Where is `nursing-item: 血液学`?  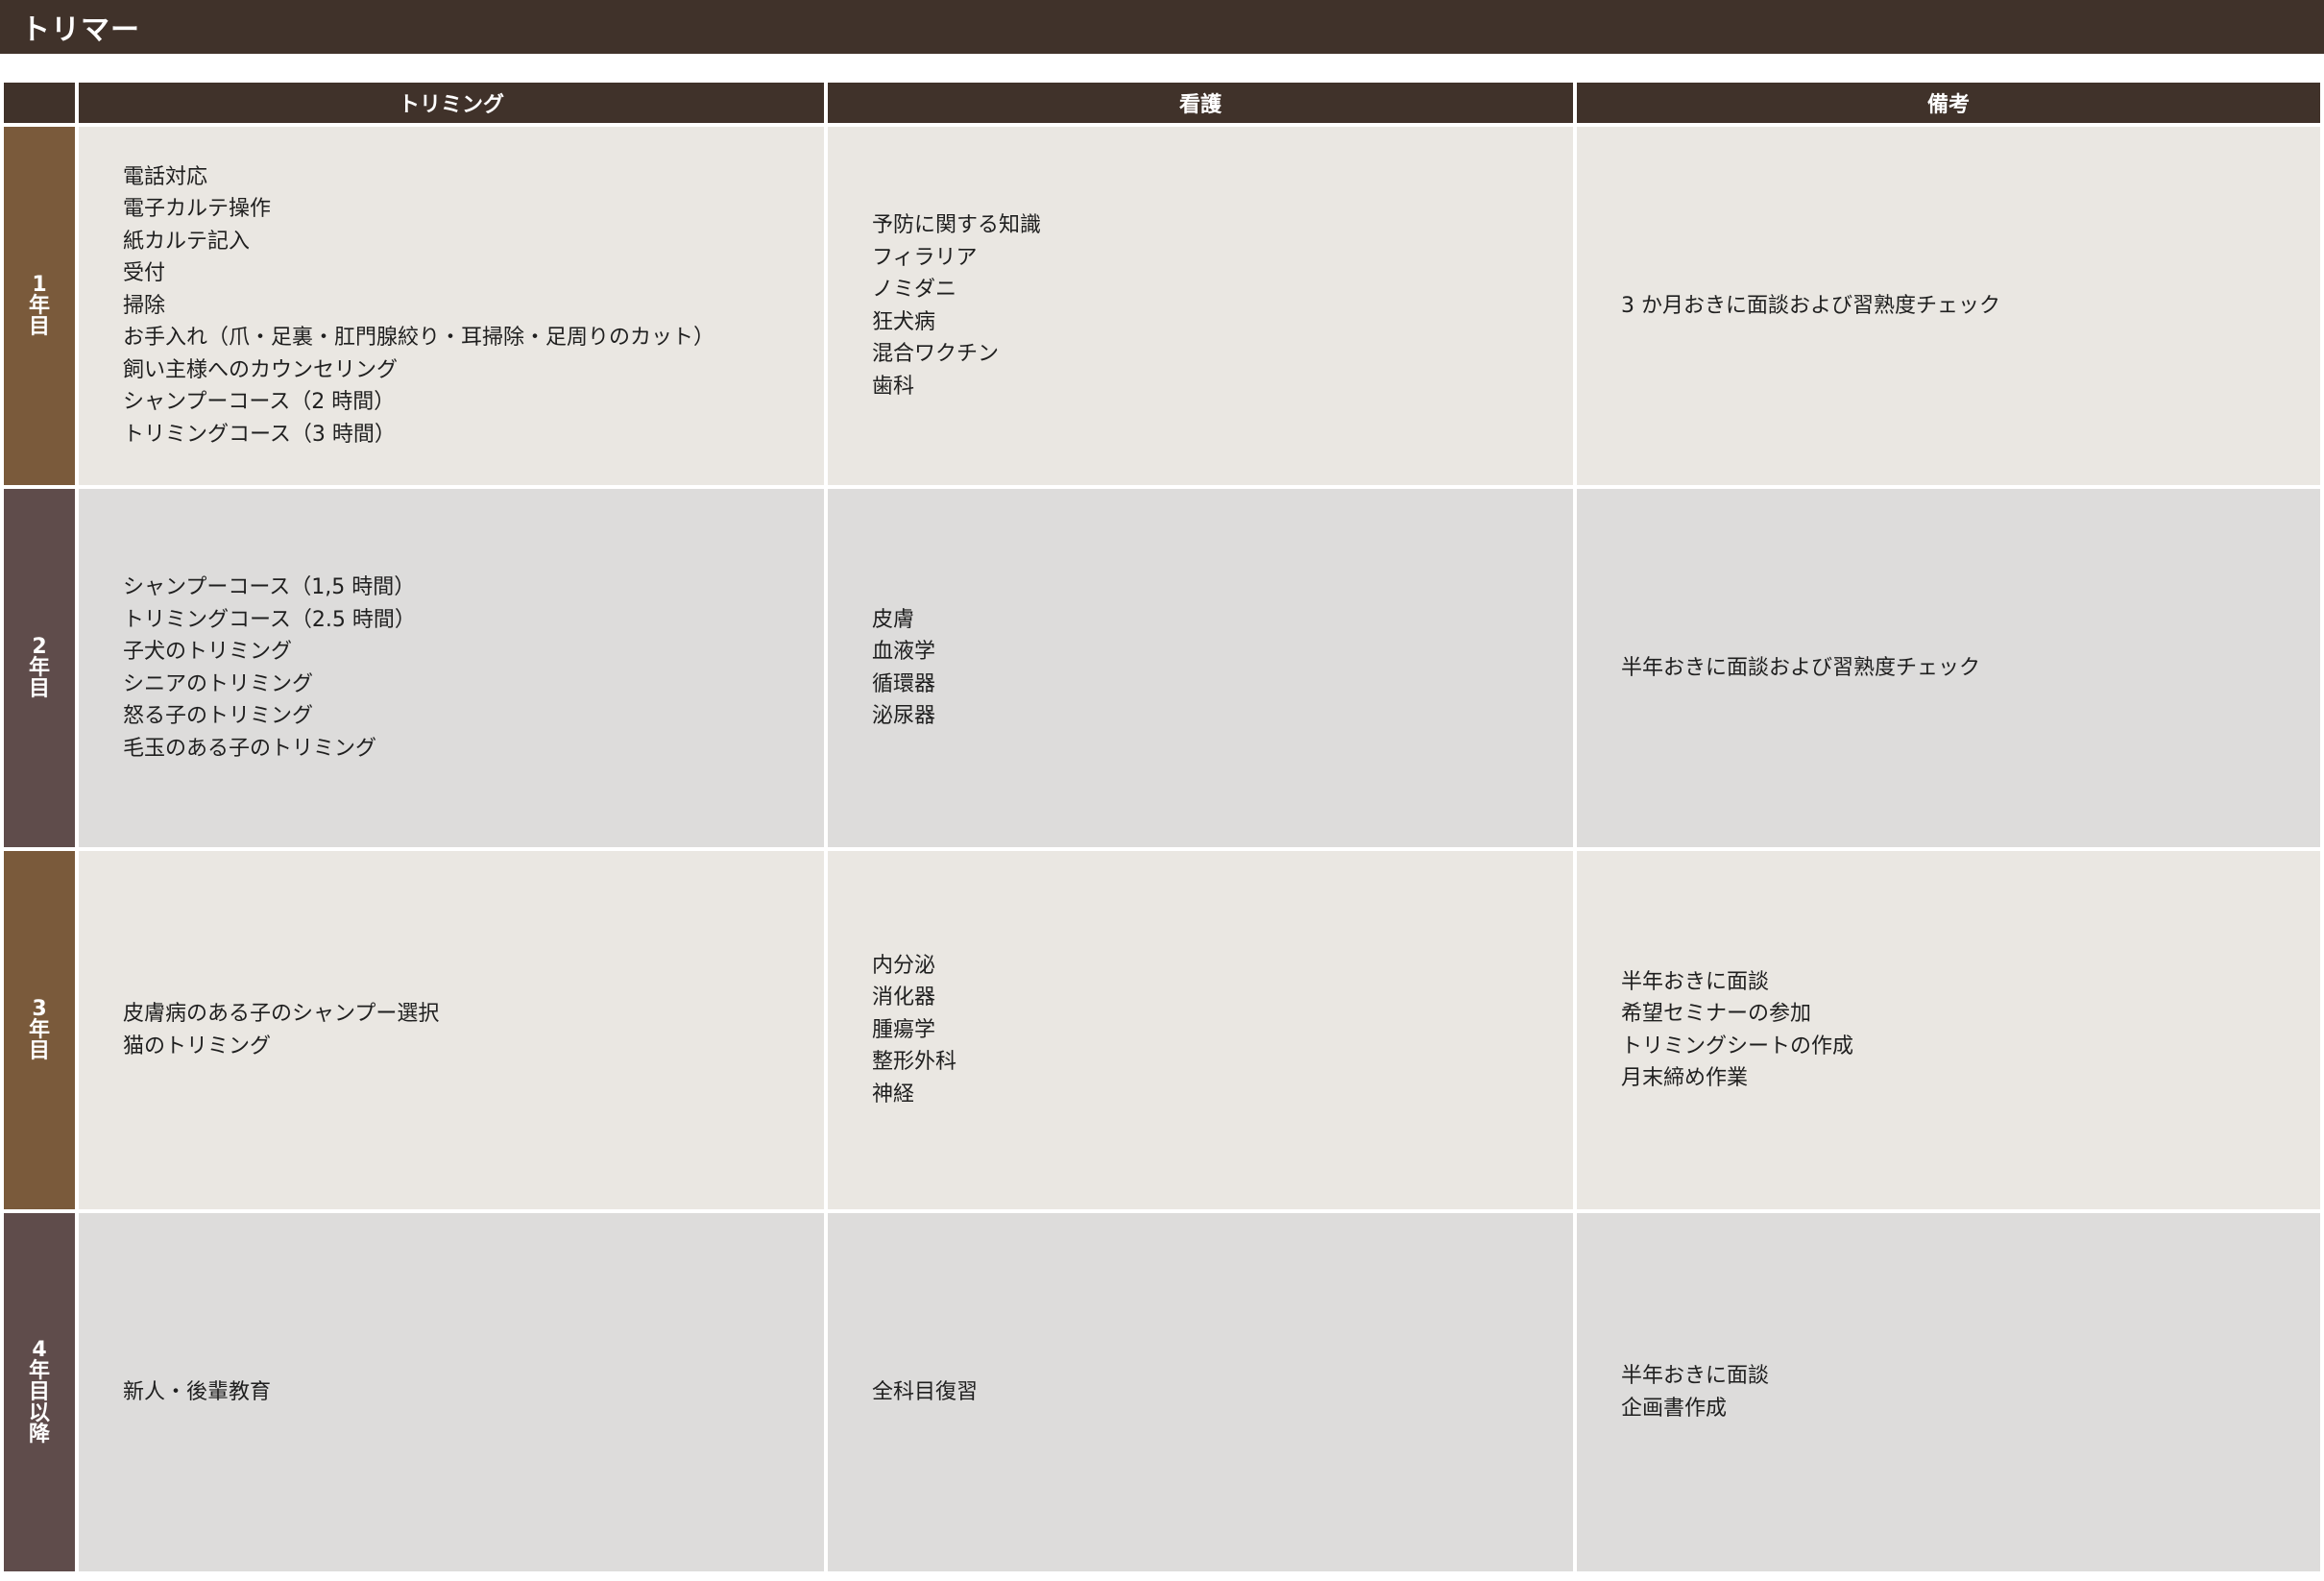
nursing-item: 血液学 is located at coordinates (904, 652).